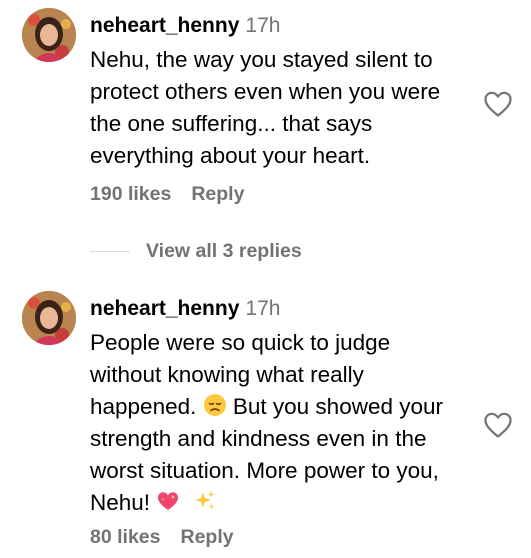 The width and height of the screenshot is (531, 558). I want to click on comment-actions: 190 likes Reply, so click(167, 194).